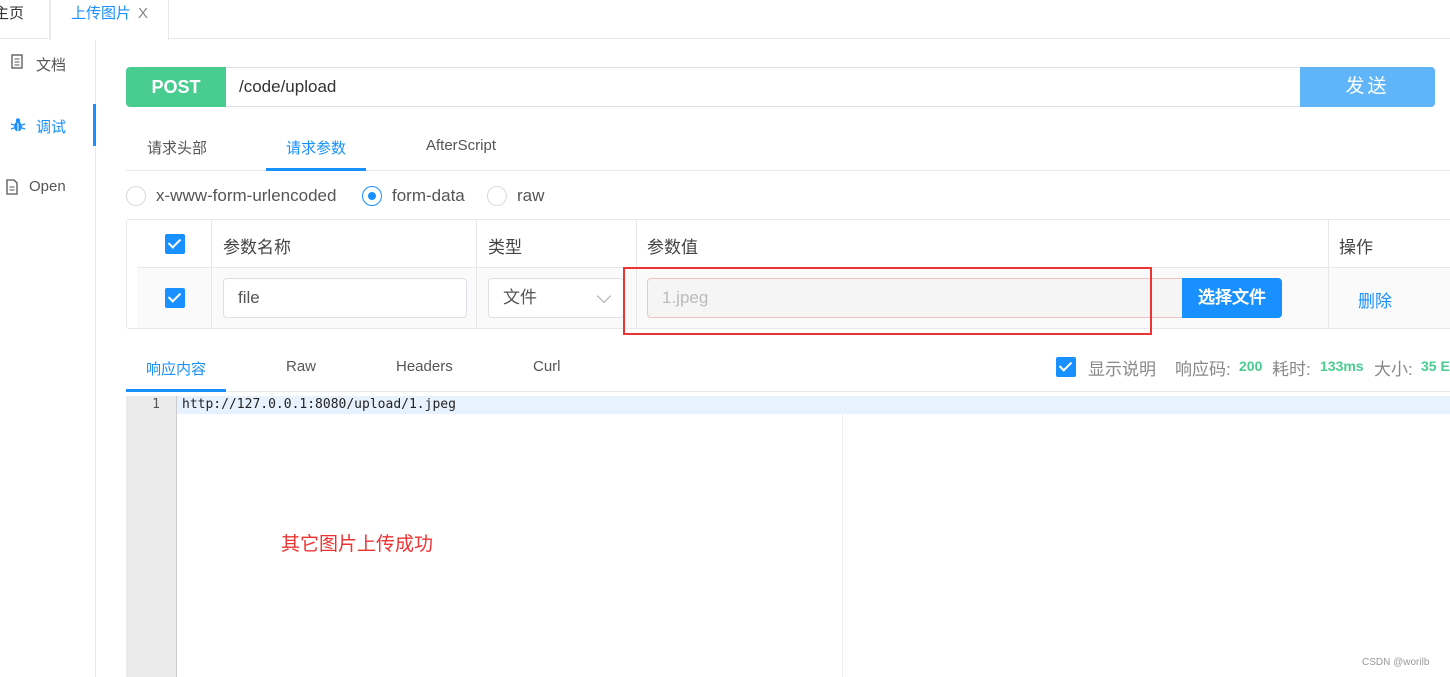 Image resolution: width=1450 pixels, height=677 pixels. What do you see at coordinates (428, 195) in the screenshot?
I see `radio-label: form-data` at bounding box center [428, 195].